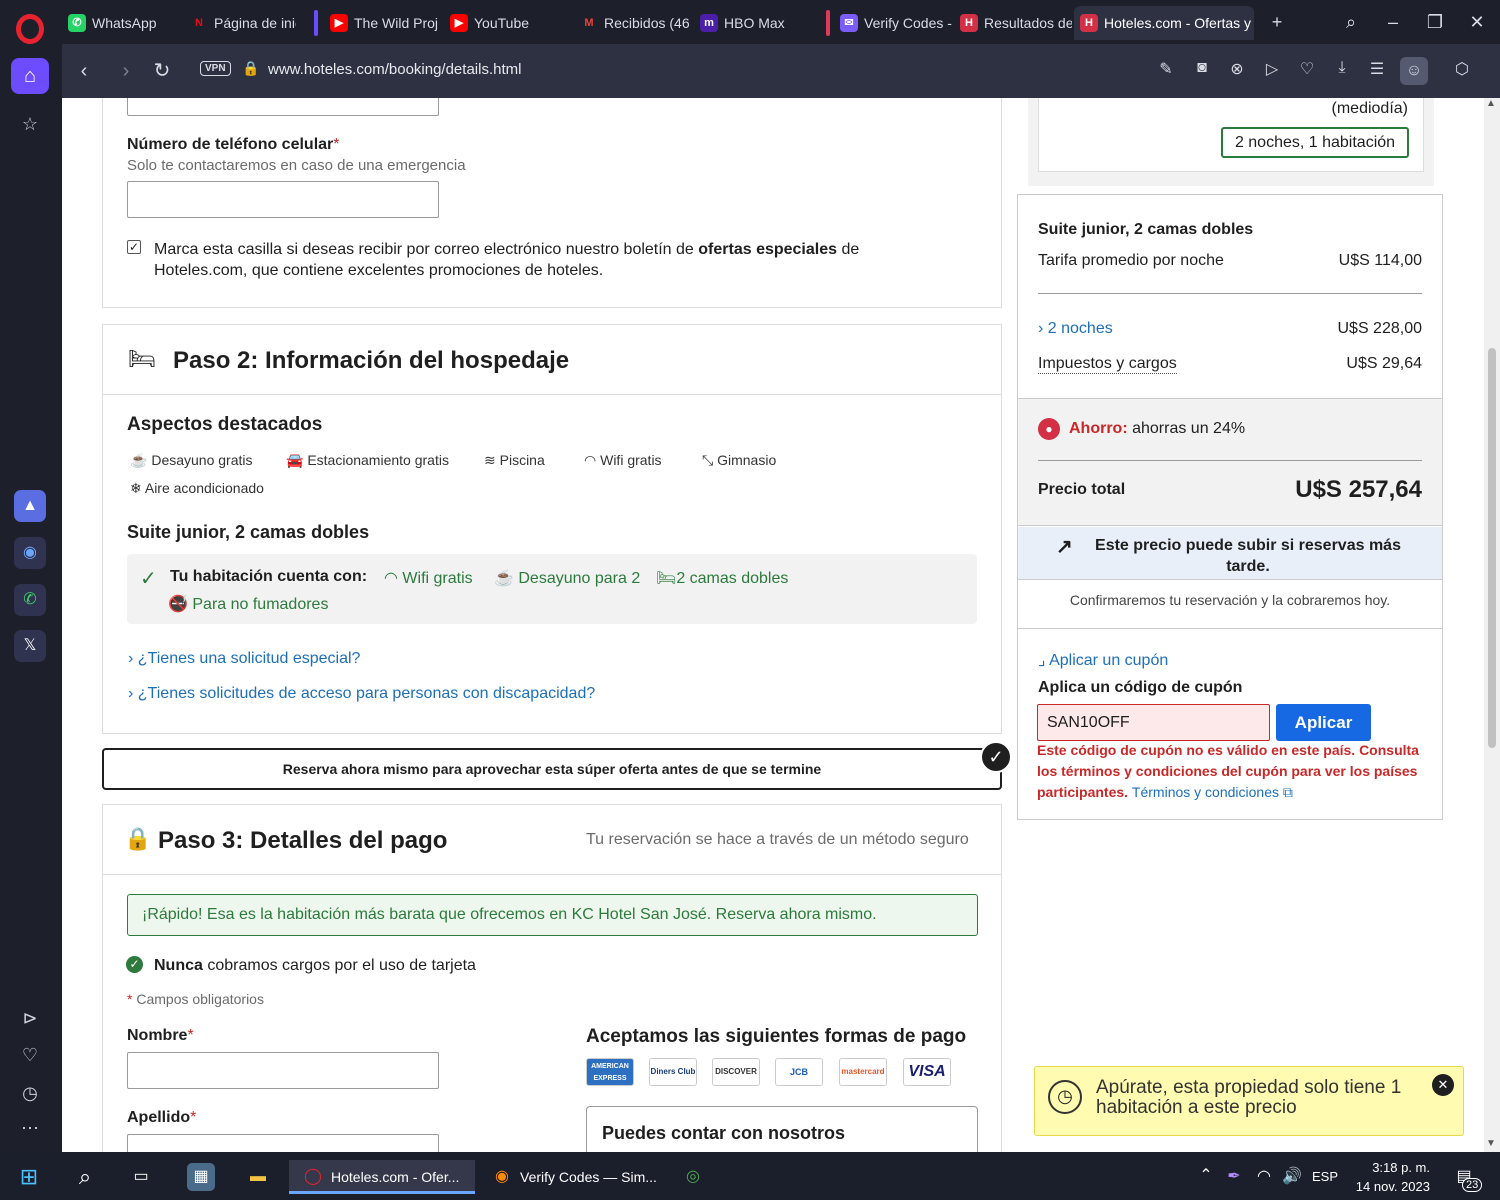  I want to click on file-explorer-icon: ▬, so click(258, 1177).